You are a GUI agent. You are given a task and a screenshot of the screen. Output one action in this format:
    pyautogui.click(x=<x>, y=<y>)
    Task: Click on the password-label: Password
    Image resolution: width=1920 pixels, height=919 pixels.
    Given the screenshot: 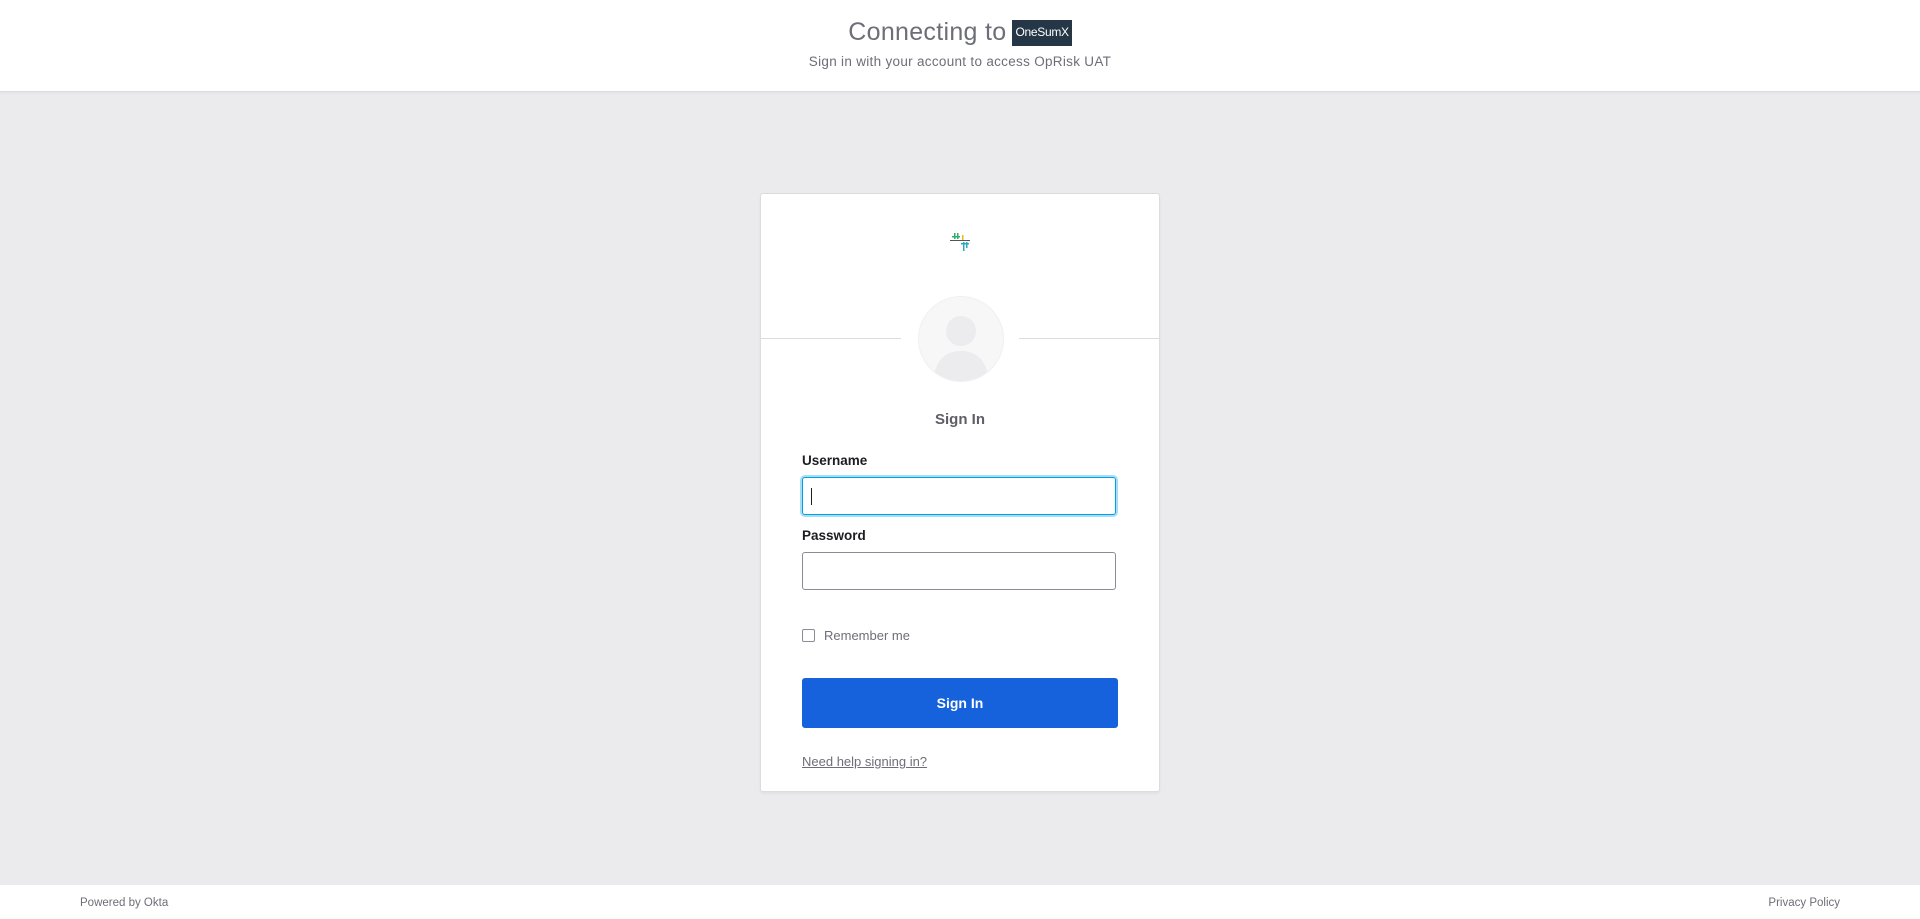 What is the action you would take?
    pyautogui.click(x=834, y=535)
    